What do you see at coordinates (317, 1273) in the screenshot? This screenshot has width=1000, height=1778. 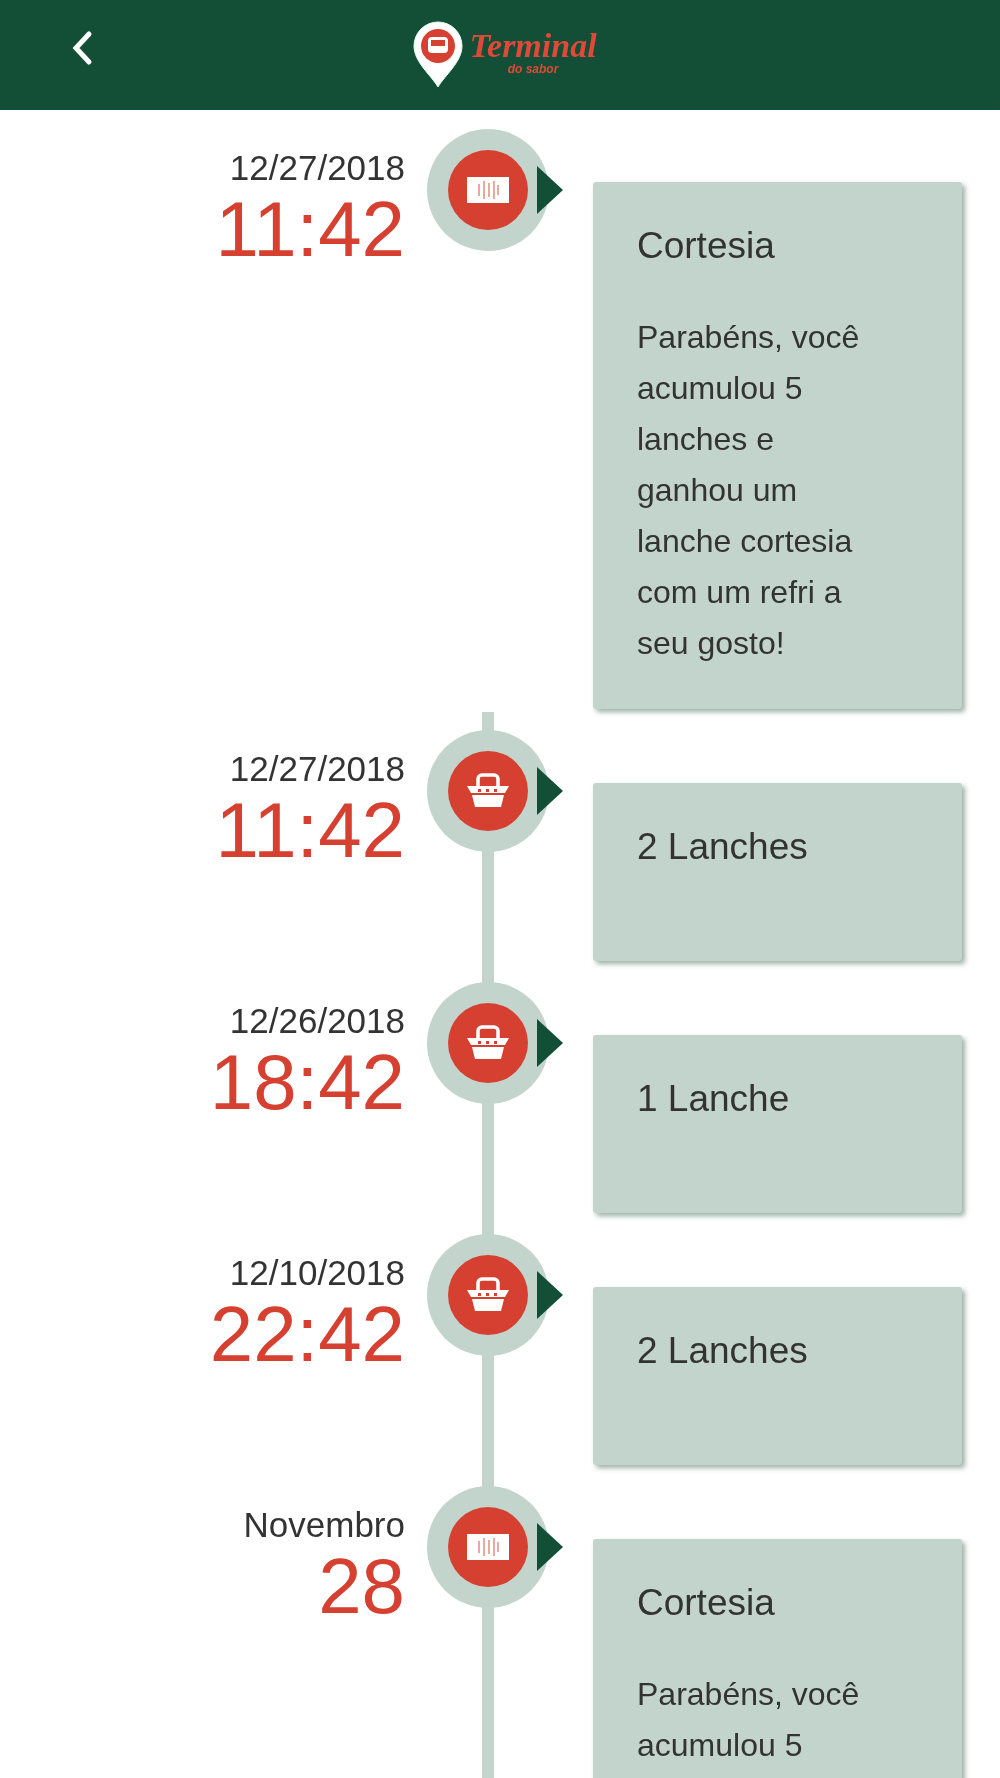 I see `entry-date: 12/10/2018` at bounding box center [317, 1273].